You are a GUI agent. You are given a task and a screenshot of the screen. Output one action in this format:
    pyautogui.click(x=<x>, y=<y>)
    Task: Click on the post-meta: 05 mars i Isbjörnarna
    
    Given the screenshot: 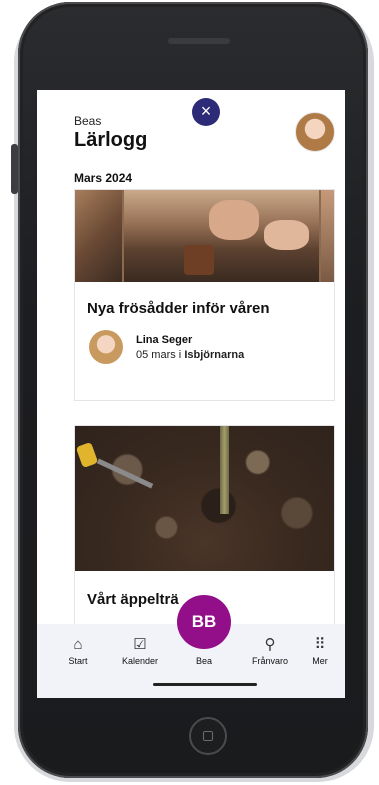 What is the action you would take?
    pyautogui.click(x=190, y=355)
    